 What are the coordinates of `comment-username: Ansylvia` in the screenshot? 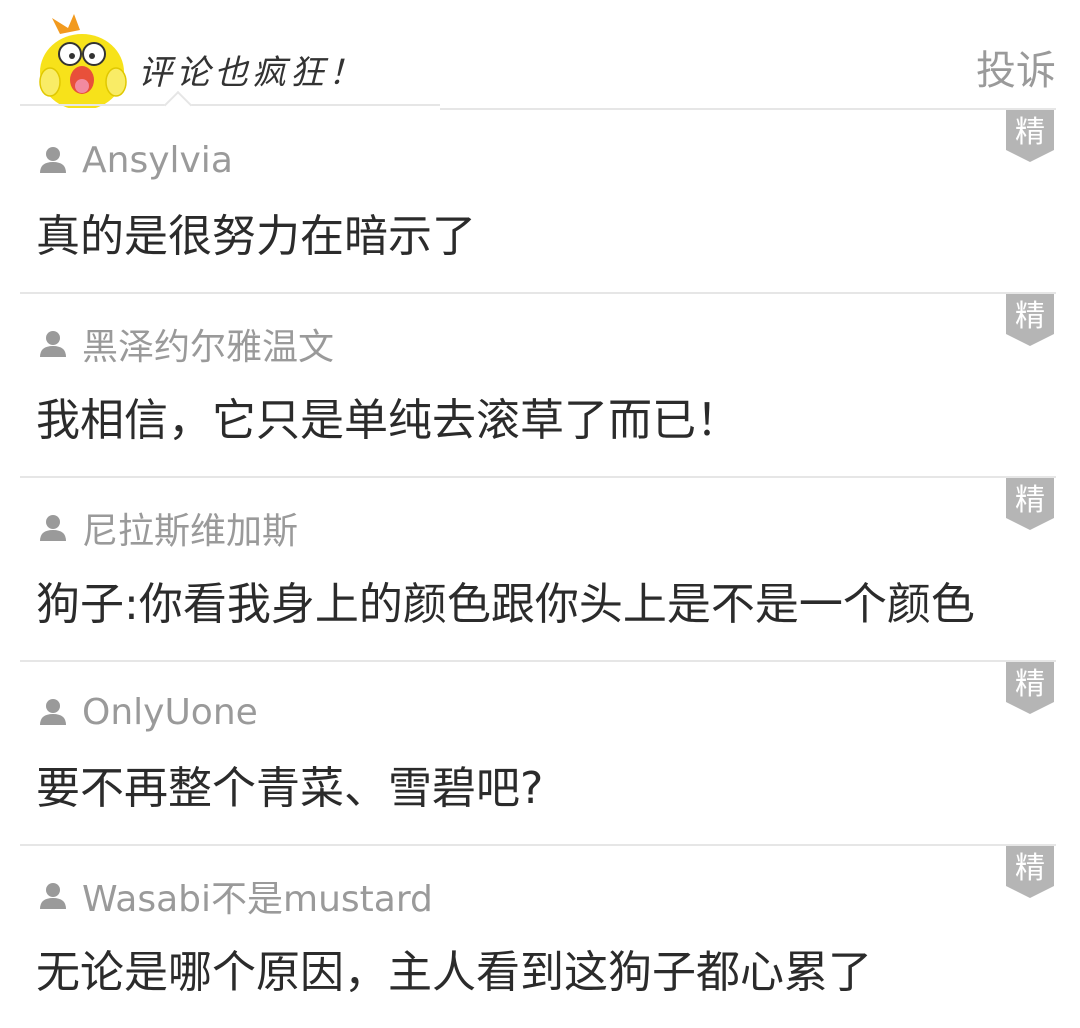 It's located at (157, 160).